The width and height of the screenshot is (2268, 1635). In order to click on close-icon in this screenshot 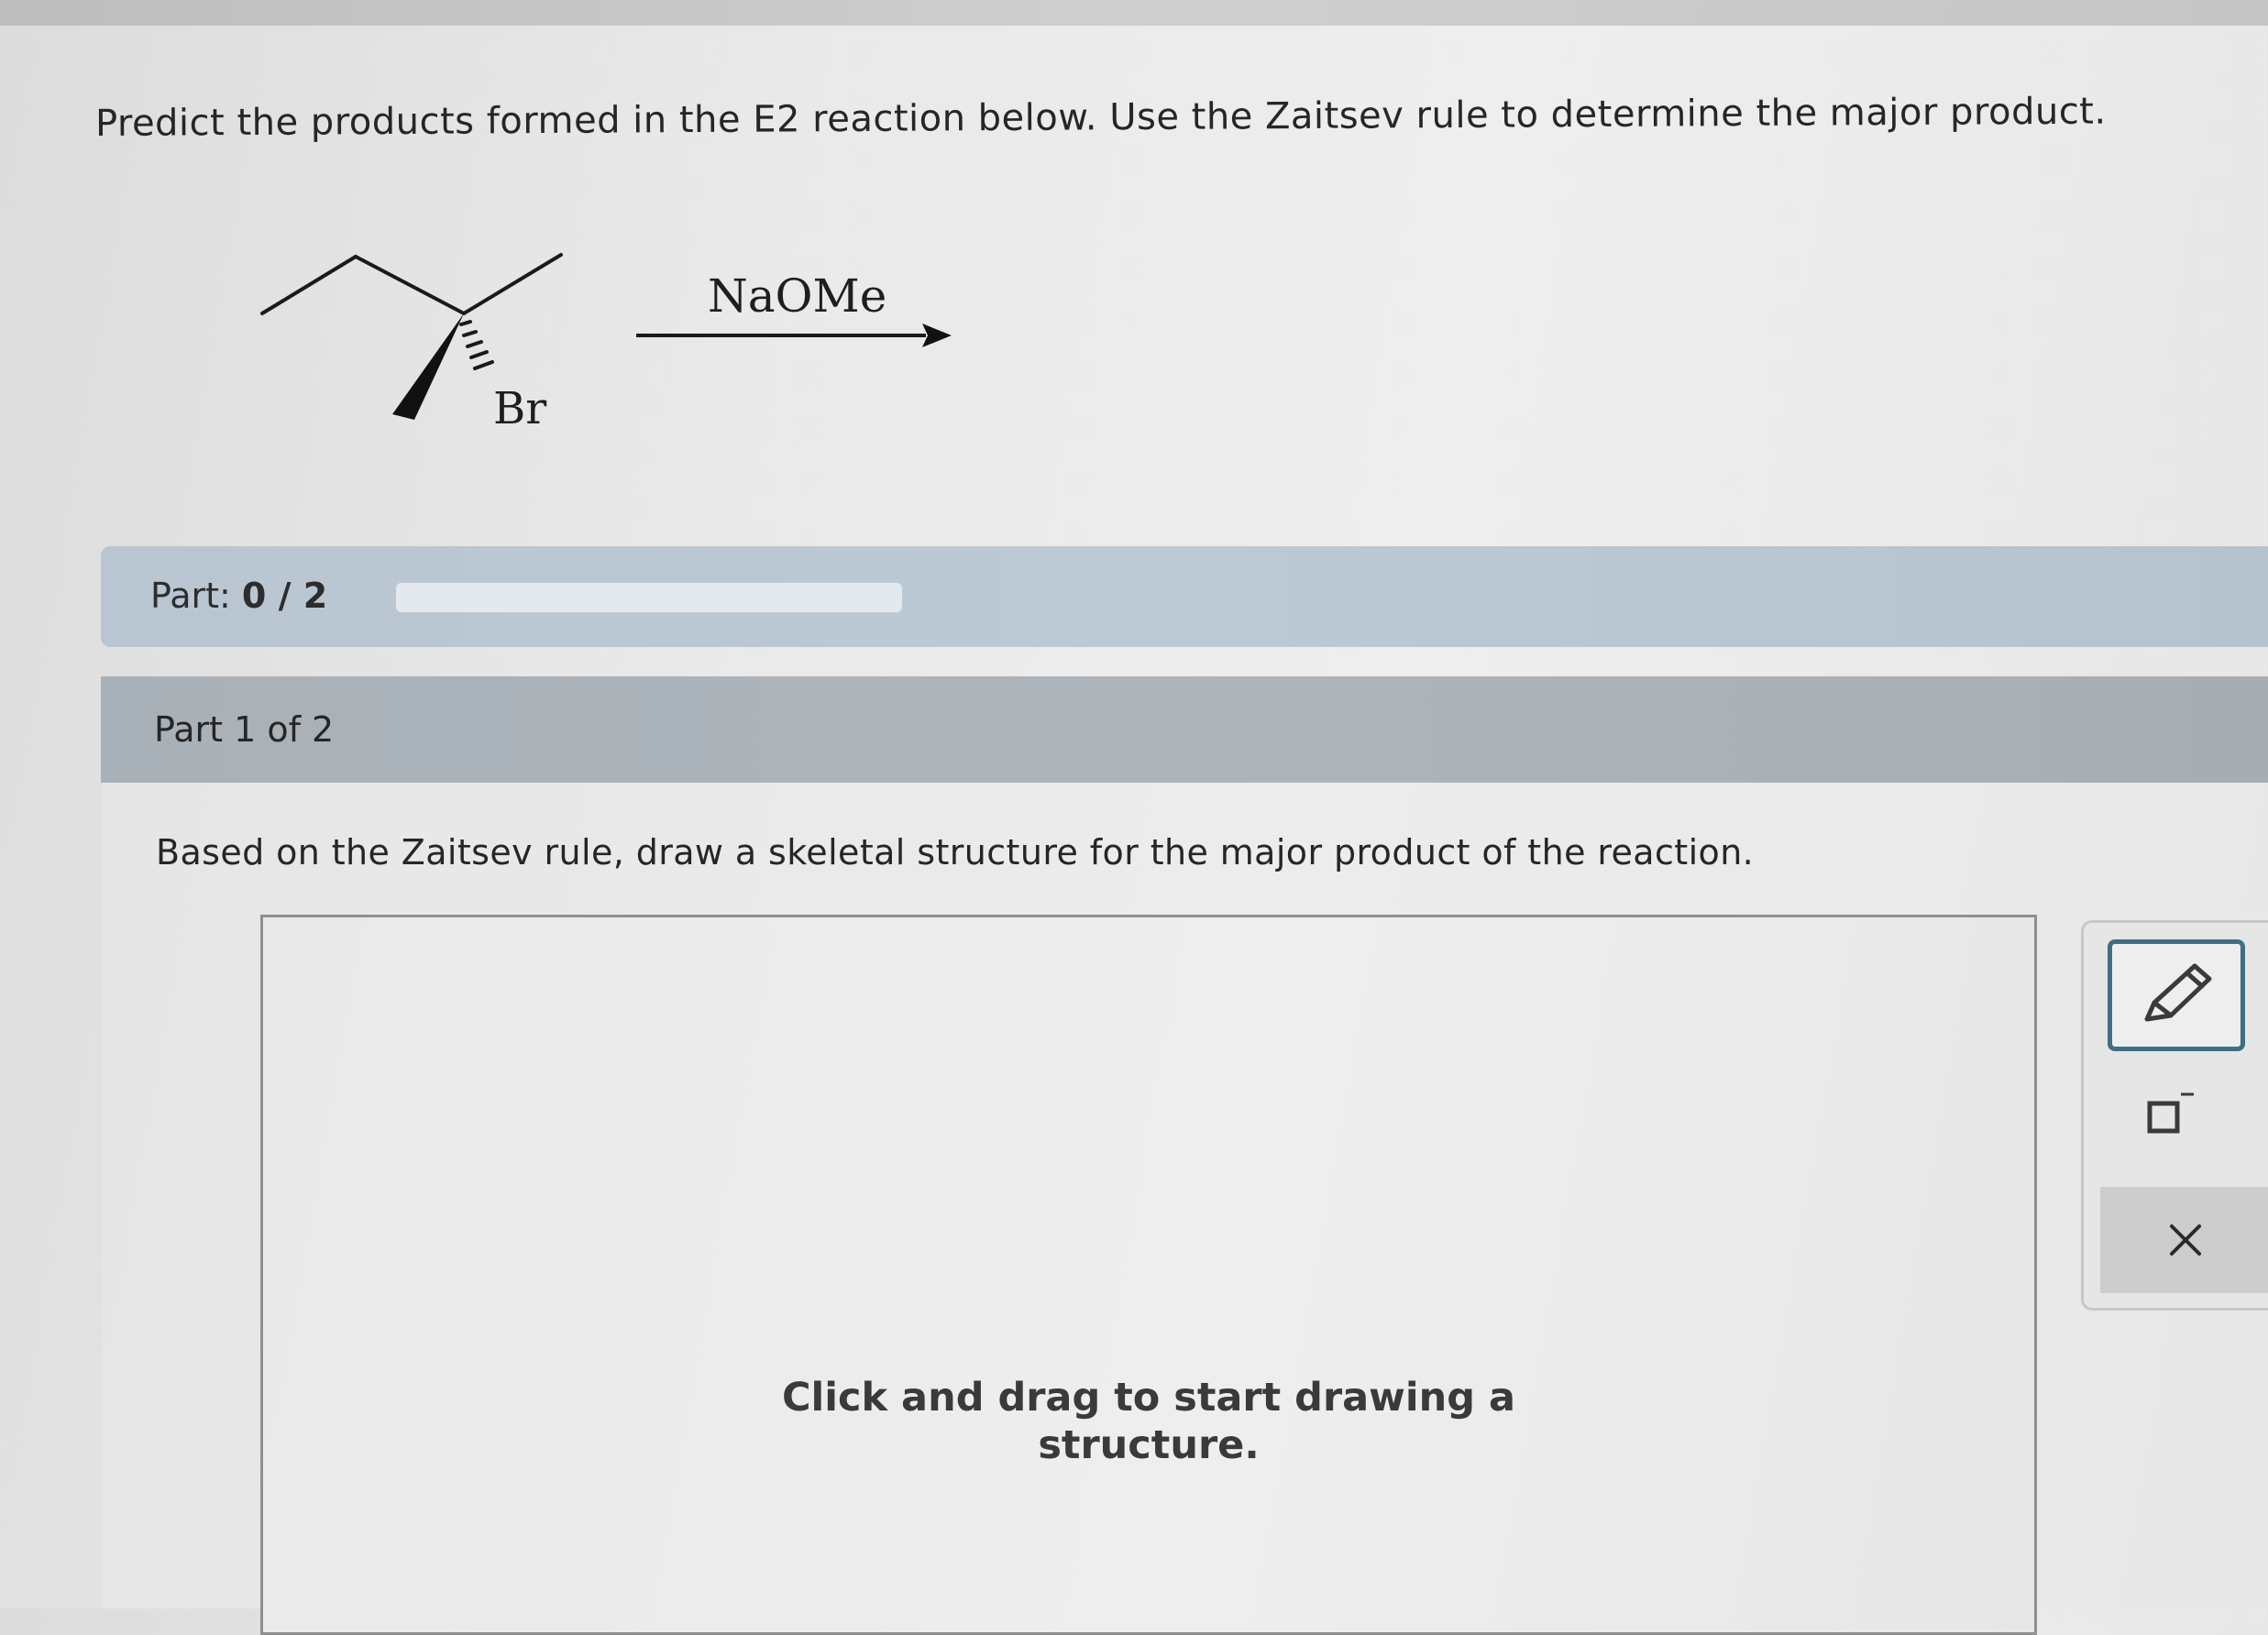, I will do `click(2185, 1240)`.